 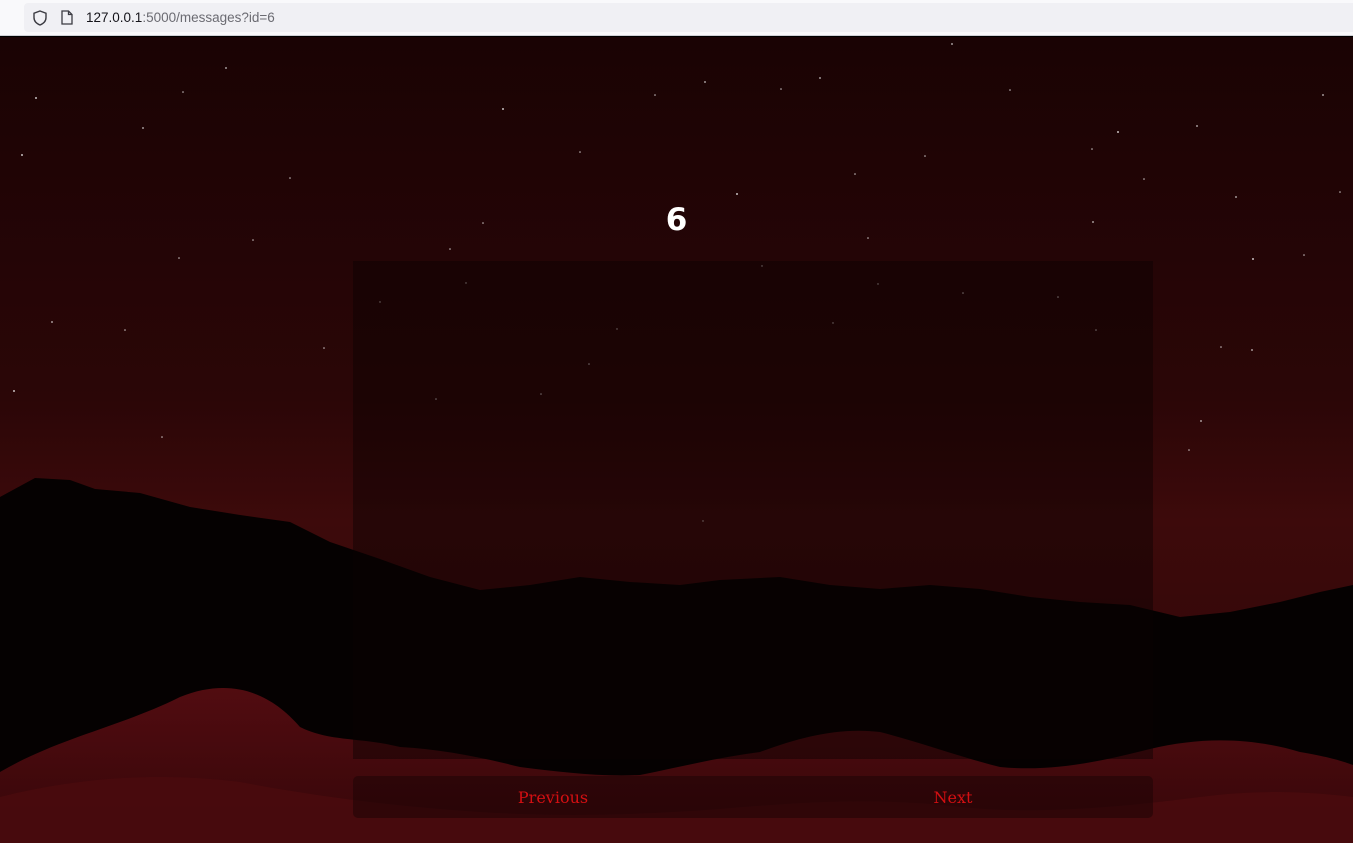 What do you see at coordinates (676, 220) in the screenshot?
I see `message-title: 6` at bounding box center [676, 220].